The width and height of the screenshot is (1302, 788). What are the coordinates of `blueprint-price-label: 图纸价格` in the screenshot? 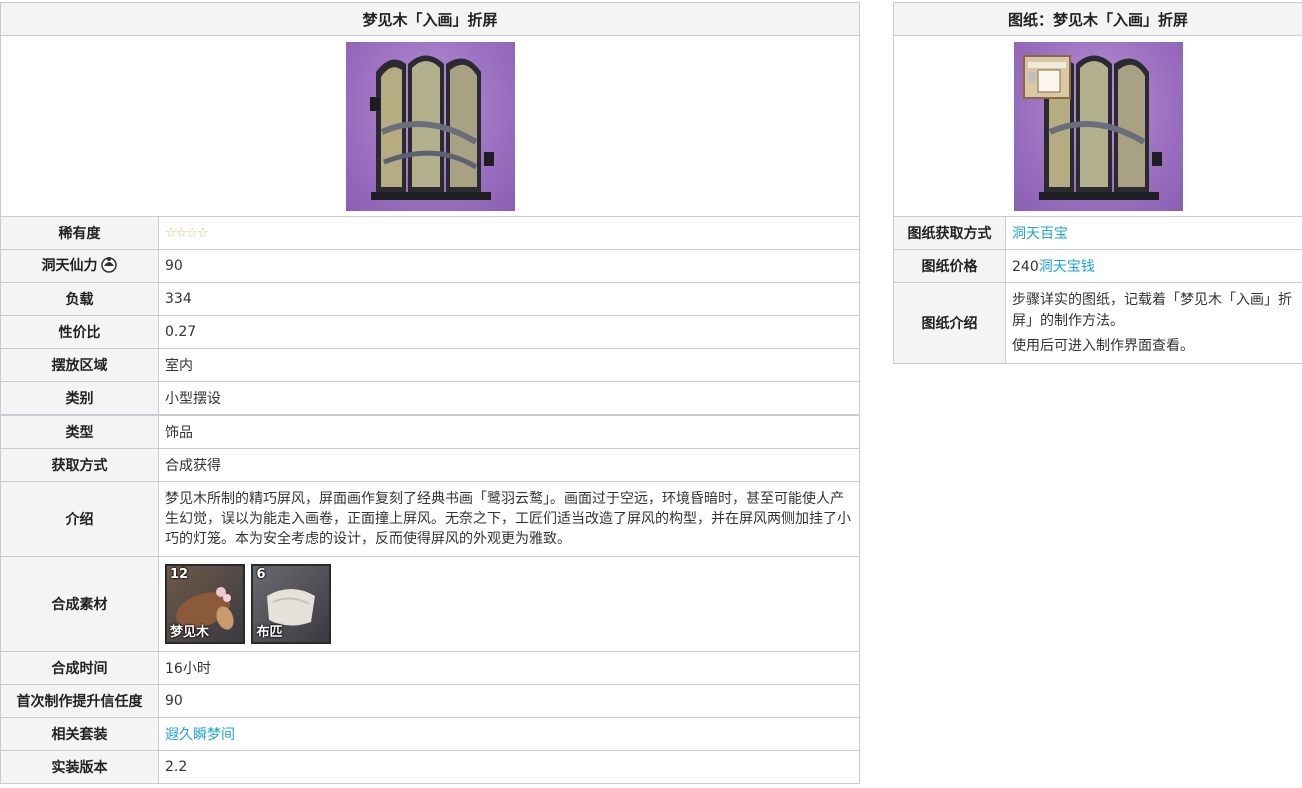 It's located at (949, 266).